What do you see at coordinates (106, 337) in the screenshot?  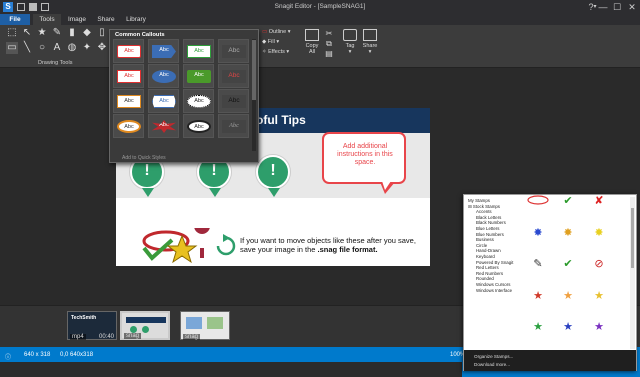 I see `tray-item-duration: 00:40` at bounding box center [106, 337].